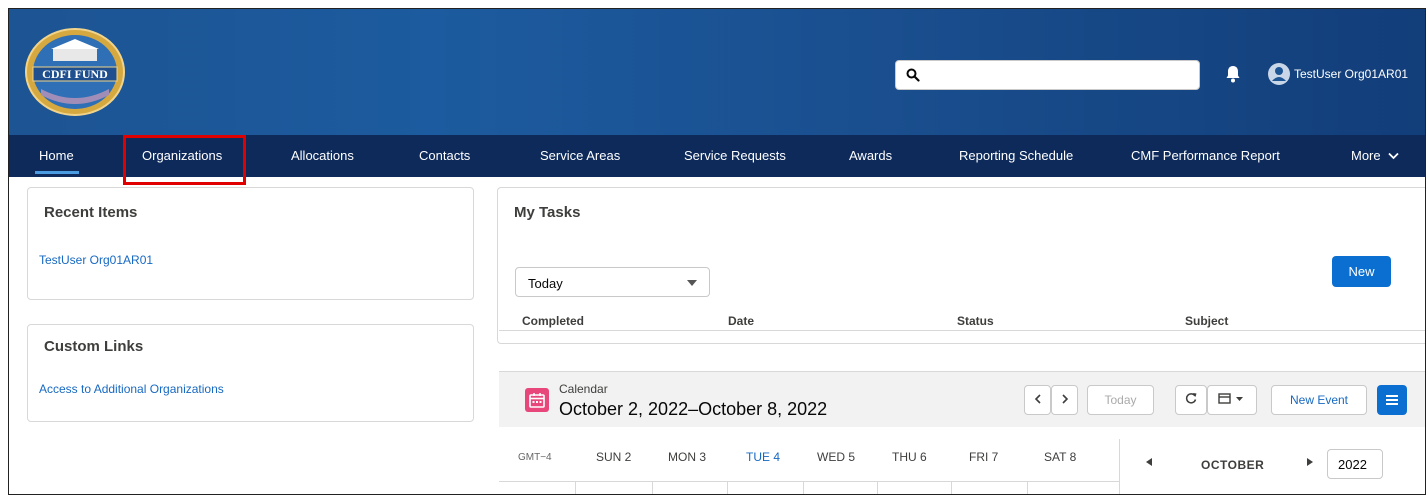 The image size is (1426, 495). Describe the element at coordinates (1047, 75) in the screenshot. I see `global-search-input` at that location.